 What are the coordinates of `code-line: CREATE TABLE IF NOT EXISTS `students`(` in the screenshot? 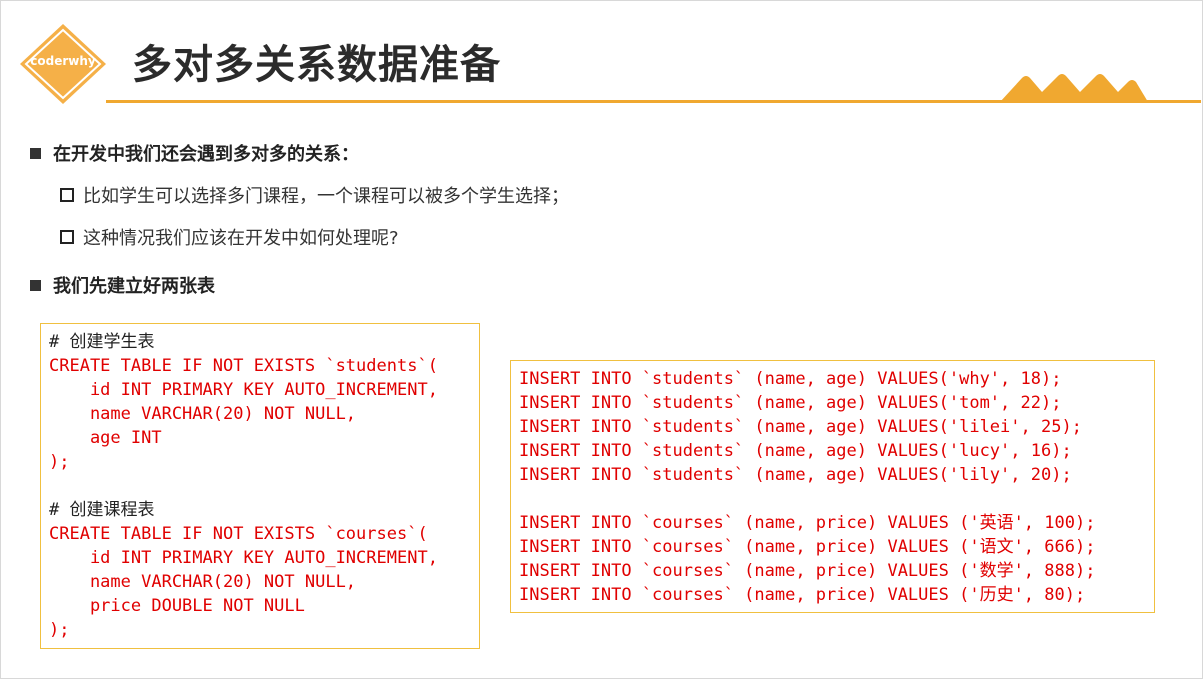 It's located at (243, 366).